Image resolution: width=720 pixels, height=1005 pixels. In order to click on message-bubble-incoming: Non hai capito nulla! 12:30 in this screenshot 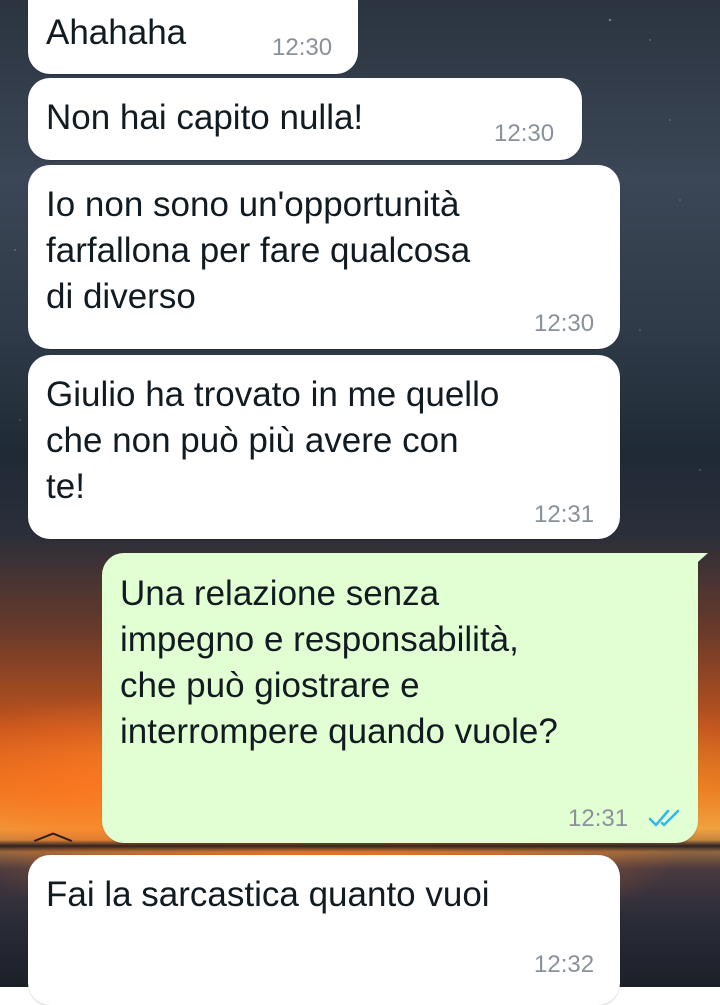, I will do `click(305, 119)`.